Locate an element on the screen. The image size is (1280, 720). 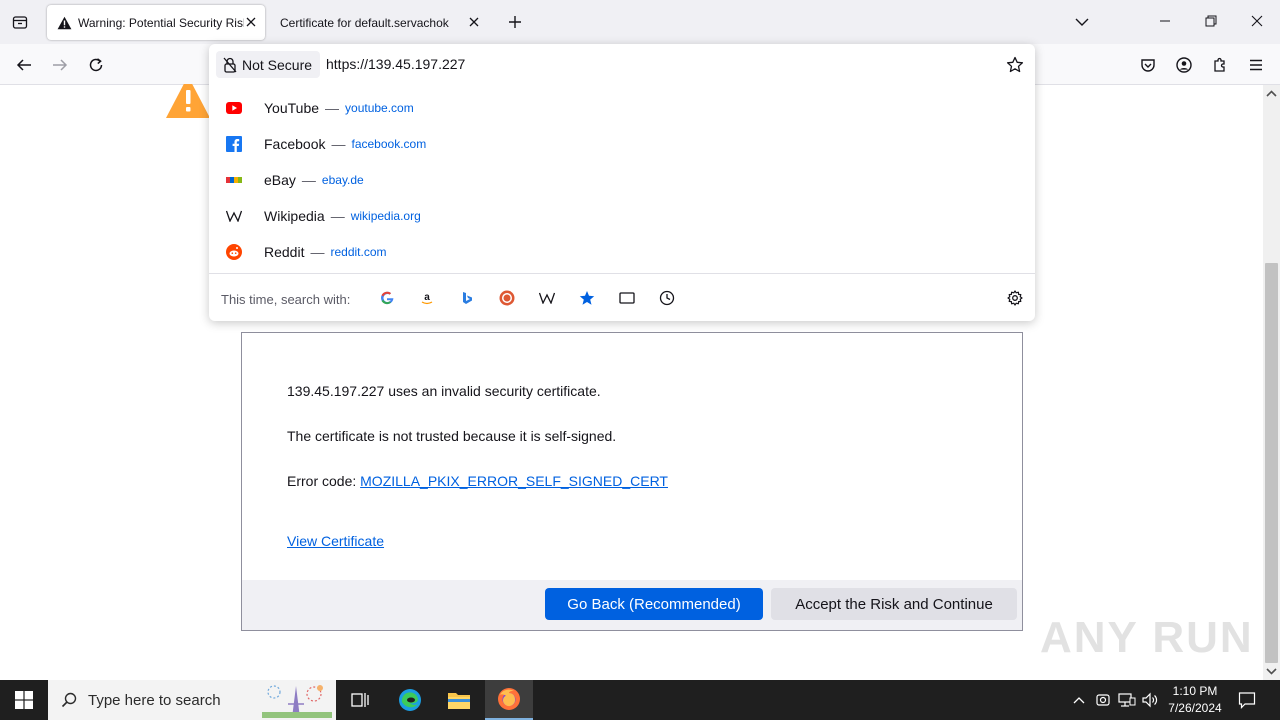
arrow-right-icon is located at coordinates (60, 65).